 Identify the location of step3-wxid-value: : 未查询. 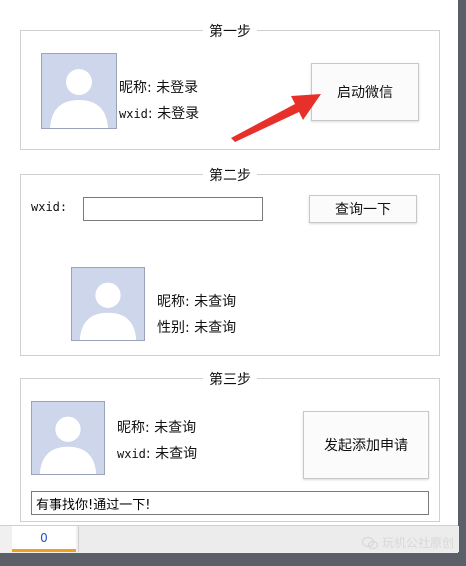
(171, 454).